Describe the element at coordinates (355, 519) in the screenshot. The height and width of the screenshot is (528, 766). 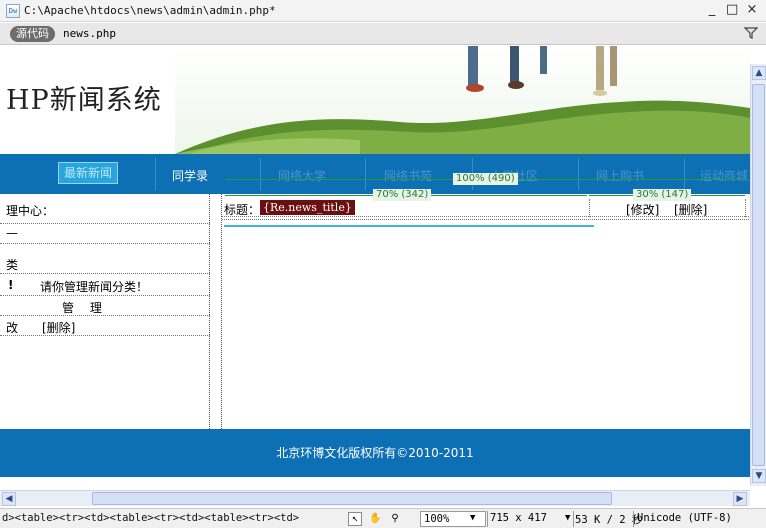
I see `select-tool-icon: ↖` at that location.